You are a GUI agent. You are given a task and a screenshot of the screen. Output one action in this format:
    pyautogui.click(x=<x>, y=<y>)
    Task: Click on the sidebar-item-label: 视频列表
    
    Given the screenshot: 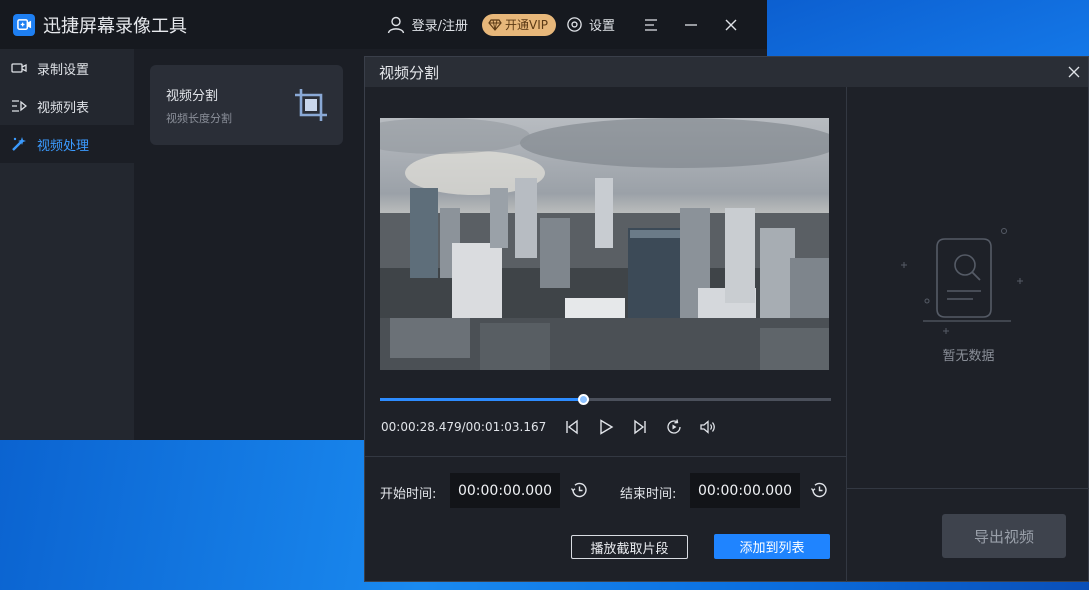 What is the action you would take?
    pyautogui.click(x=63, y=108)
    